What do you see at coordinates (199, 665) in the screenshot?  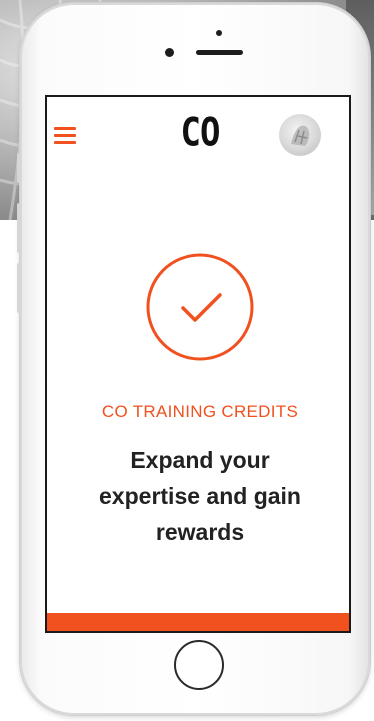 I see `home-button` at bounding box center [199, 665].